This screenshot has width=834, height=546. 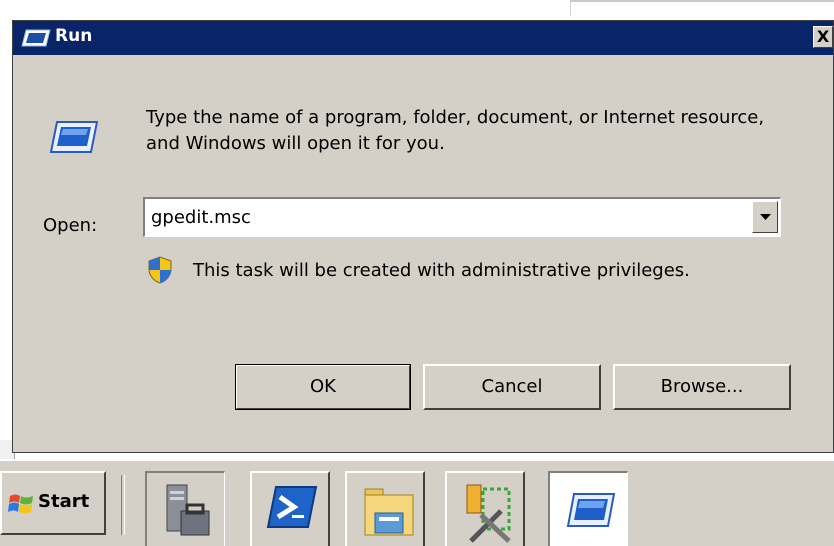 I want to click on background-window, so click(x=417, y=9).